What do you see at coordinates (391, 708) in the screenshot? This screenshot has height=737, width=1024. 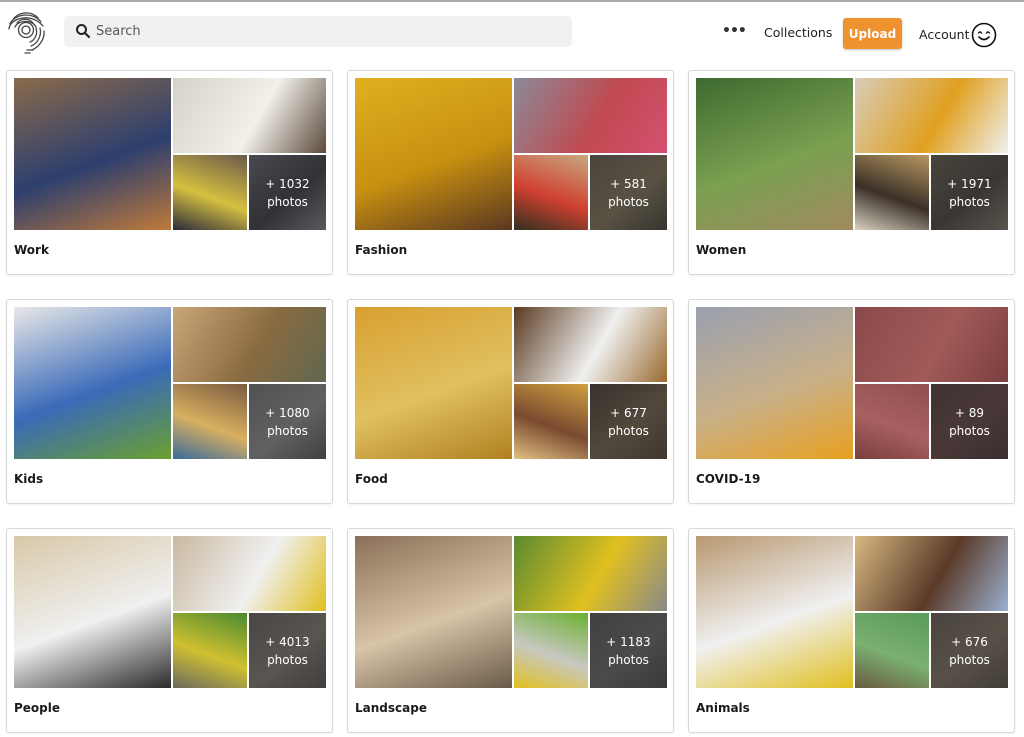 I see `collection-title: Landscape` at bounding box center [391, 708].